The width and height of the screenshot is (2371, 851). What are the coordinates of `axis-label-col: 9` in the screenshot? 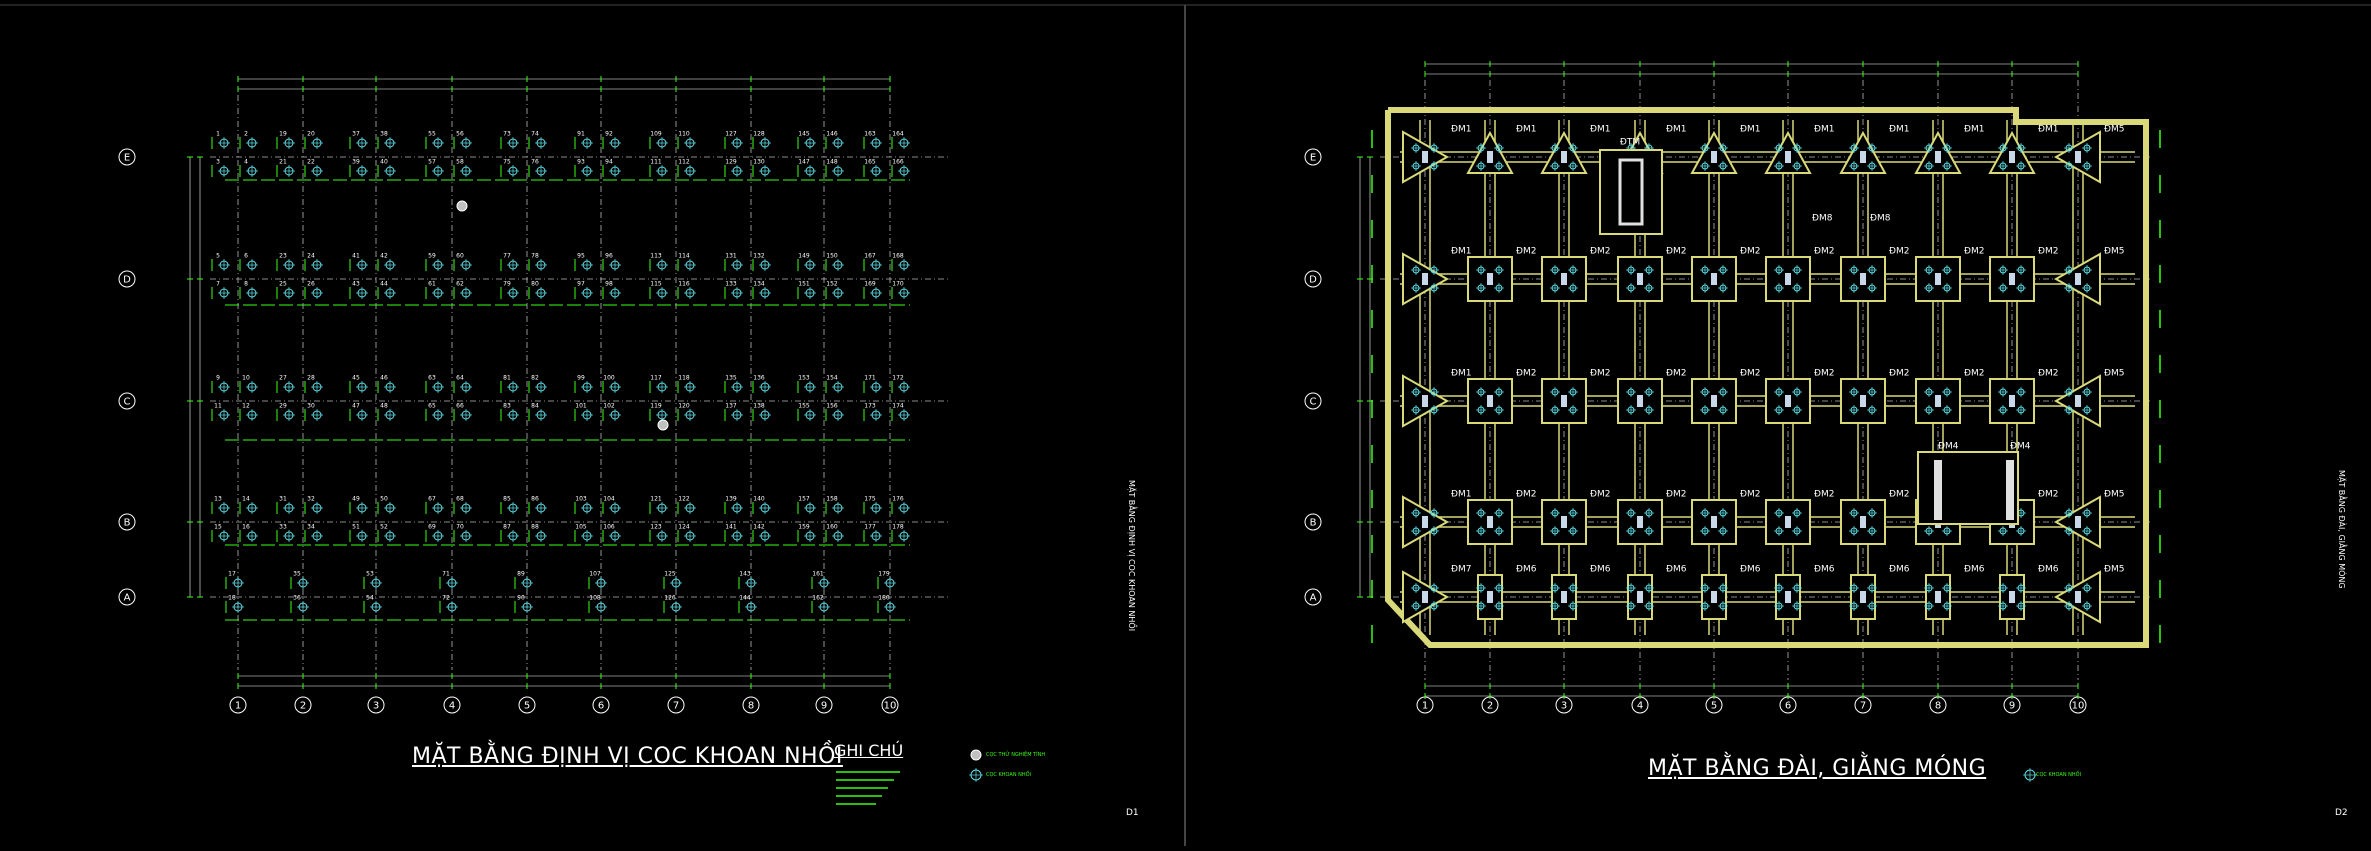 It's located at (2012, 706).